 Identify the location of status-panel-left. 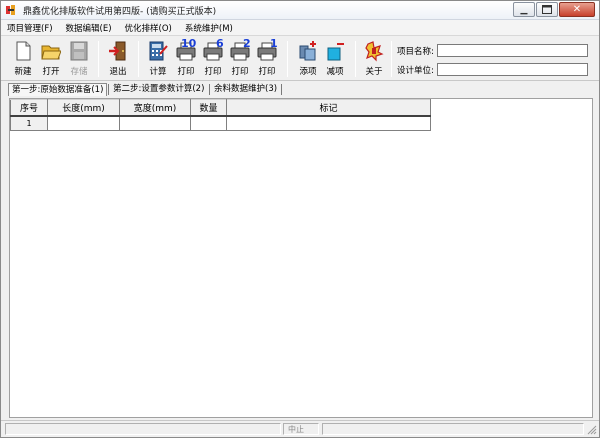
(143, 429).